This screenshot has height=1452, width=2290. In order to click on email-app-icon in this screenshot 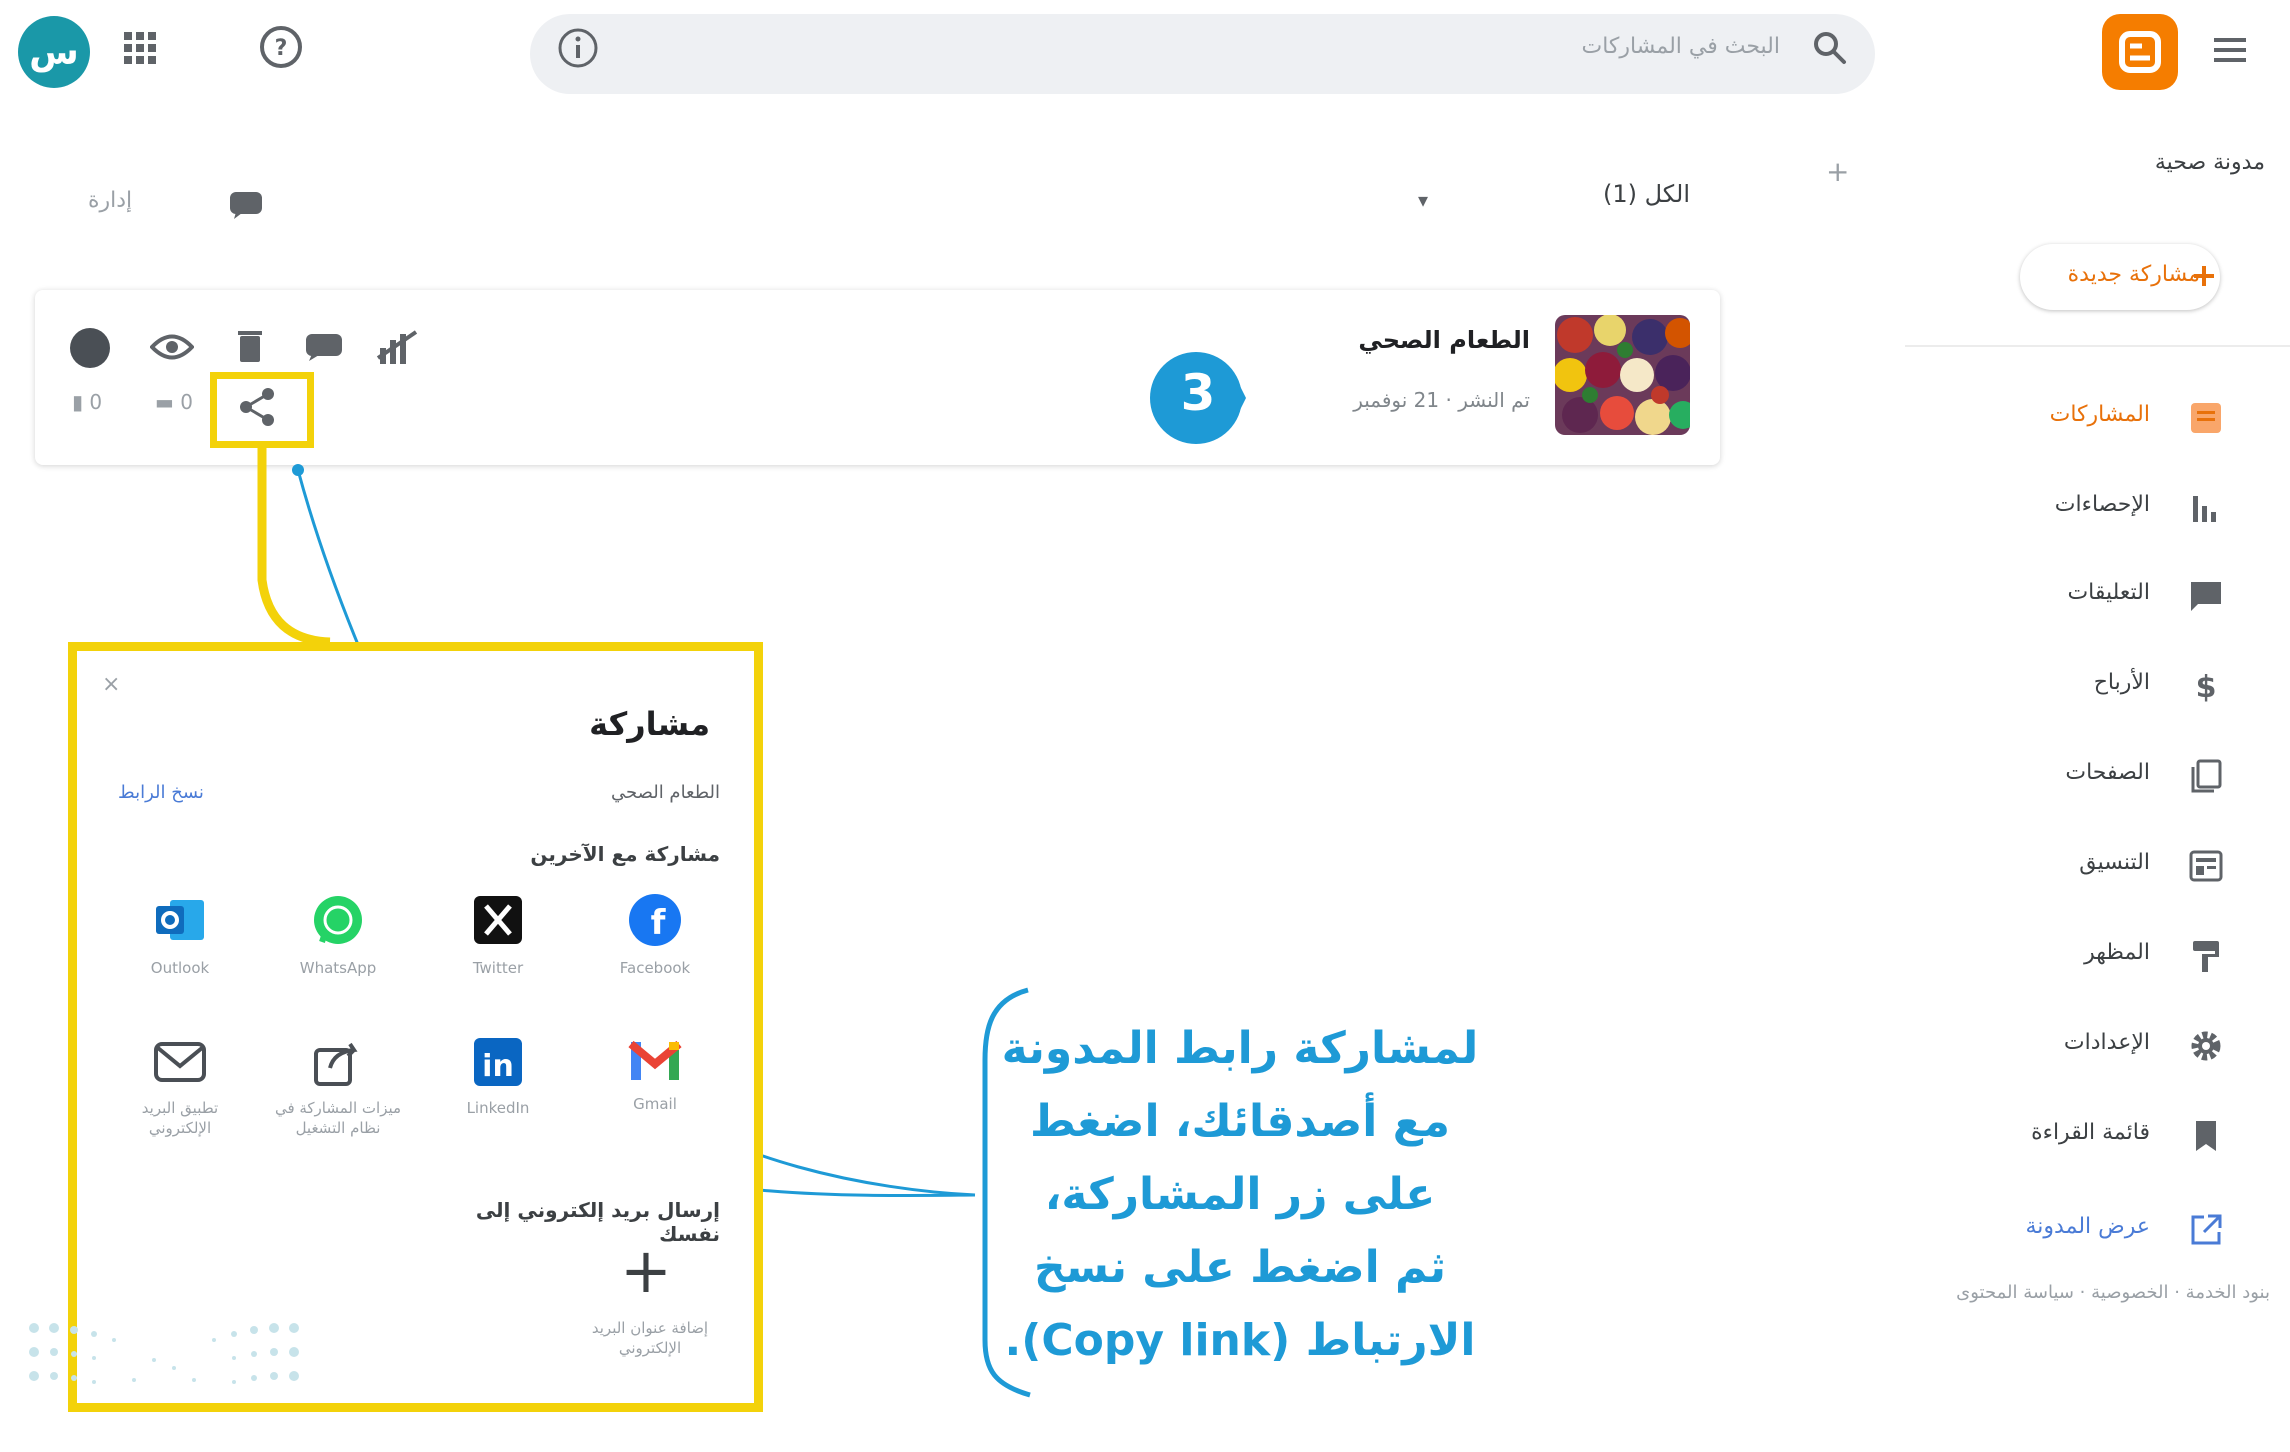, I will do `click(180, 1062)`.